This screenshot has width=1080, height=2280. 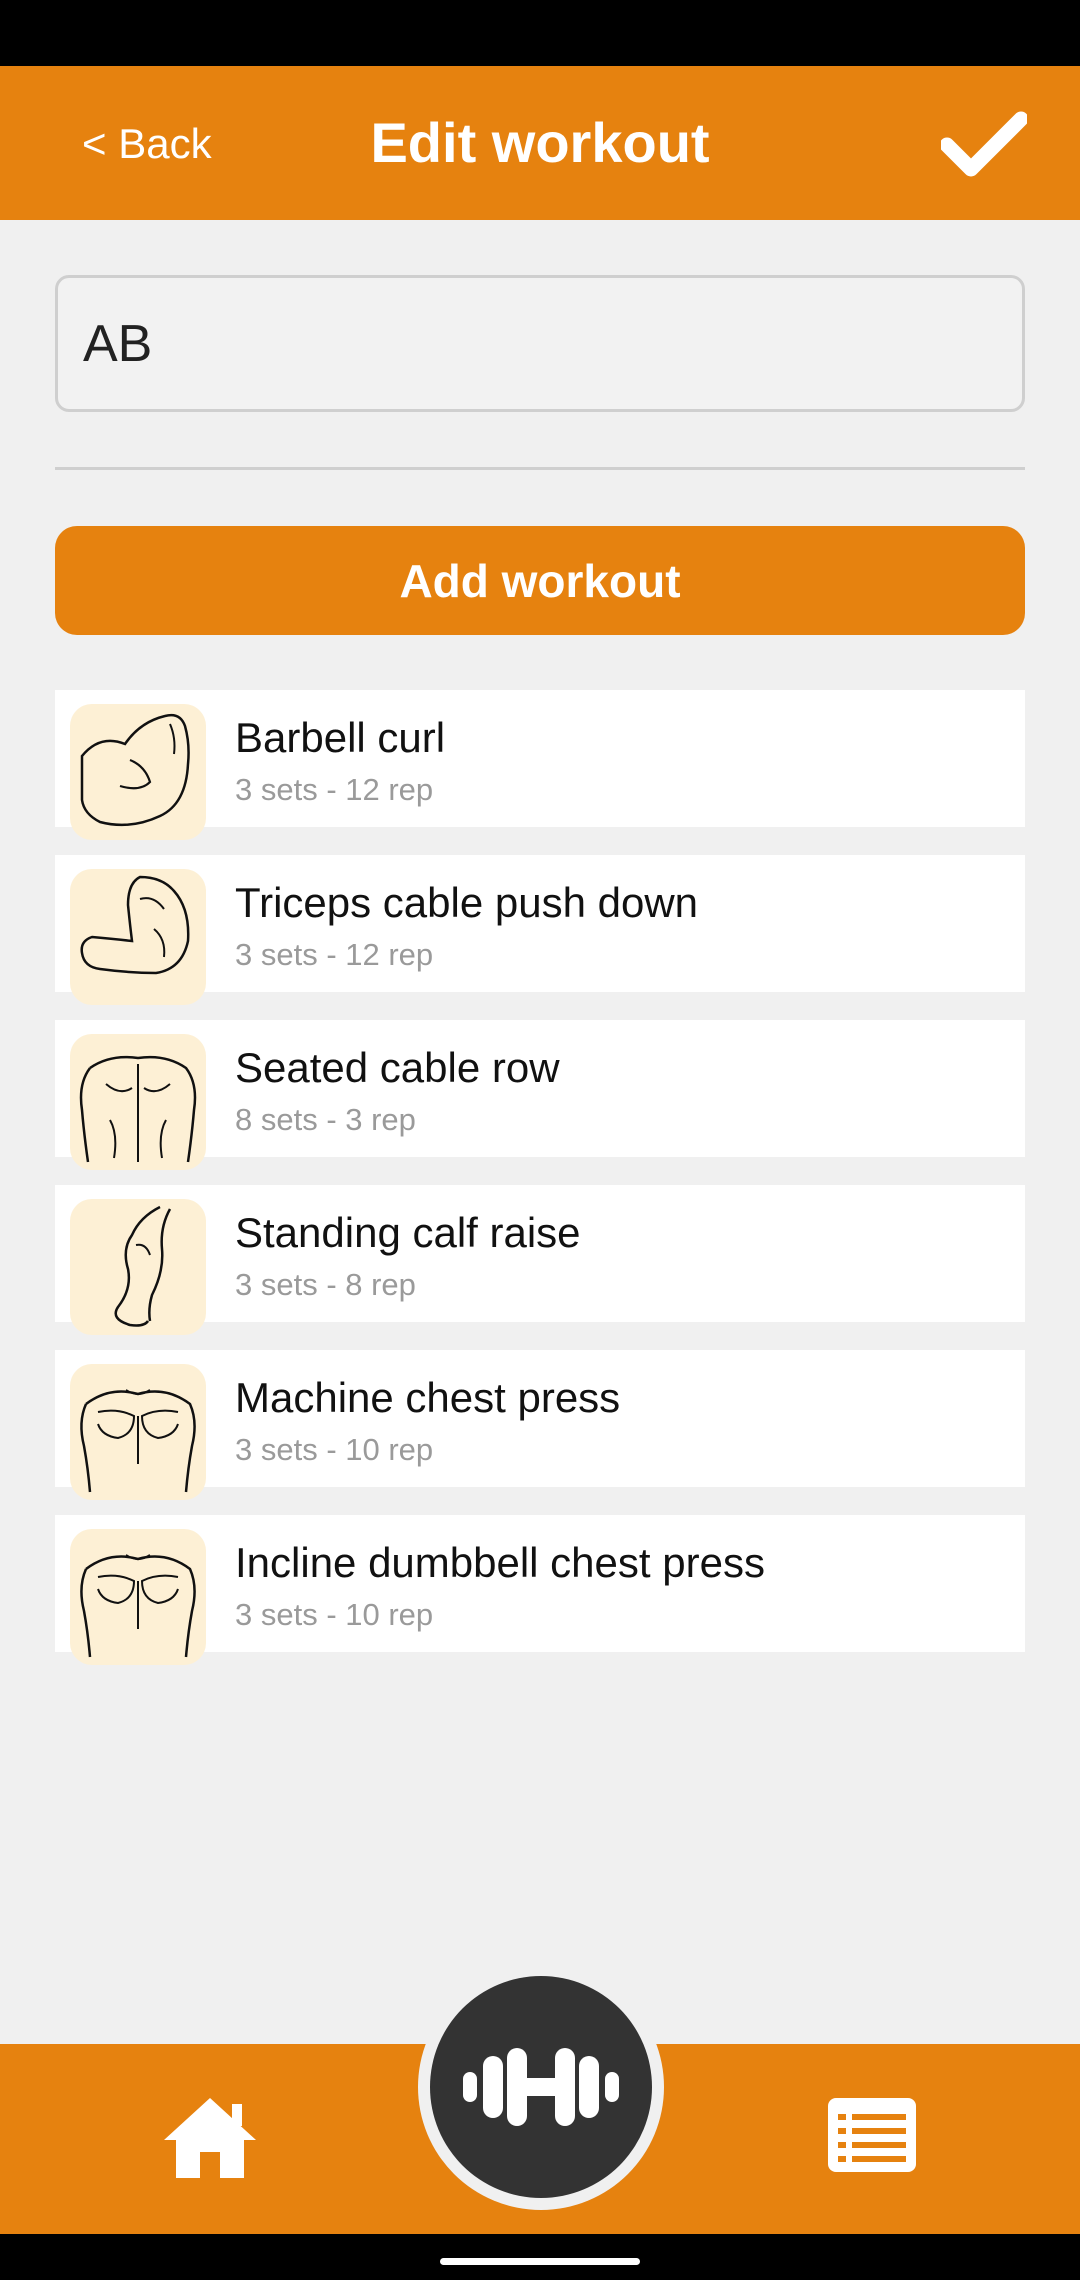 I want to click on back-icon, so click(x=138, y=1102).